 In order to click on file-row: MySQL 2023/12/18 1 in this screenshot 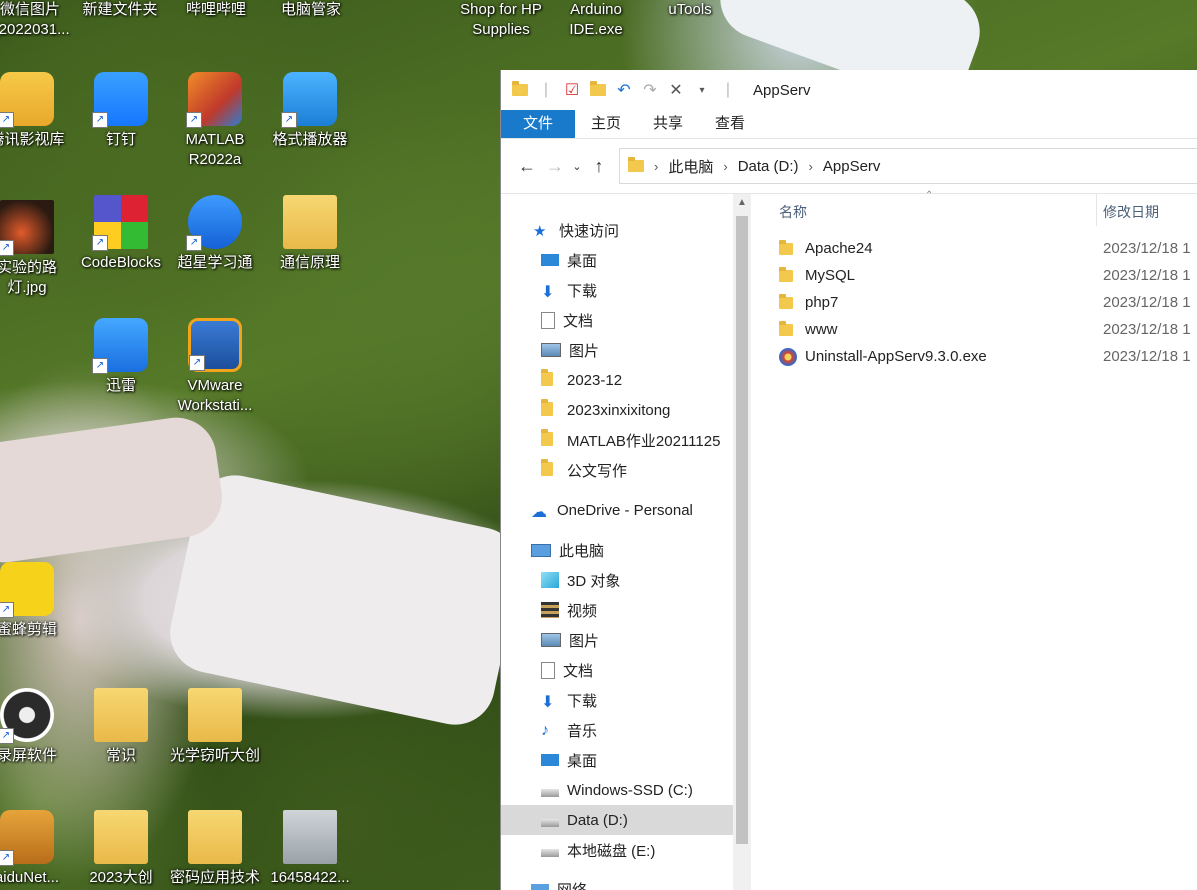, I will do `click(988, 275)`.